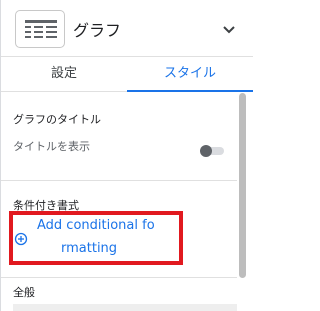  Describe the element at coordinates (213, 151) in the screenshot. I see `show-title-toggle` at that location.